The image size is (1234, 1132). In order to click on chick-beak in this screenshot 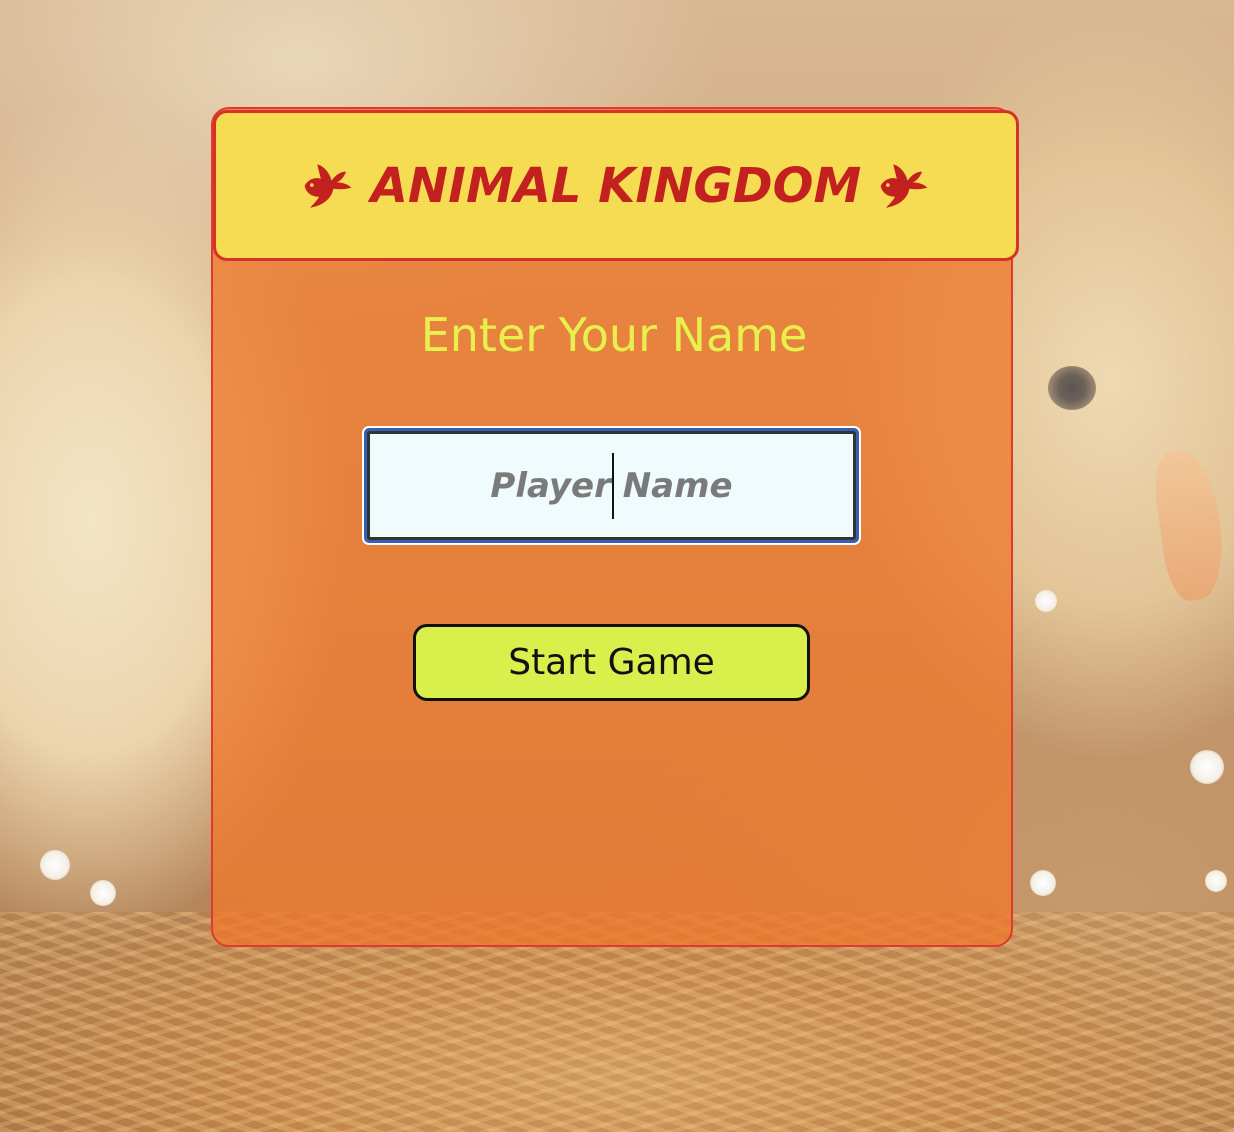, I will do `click(1190, 525)`.